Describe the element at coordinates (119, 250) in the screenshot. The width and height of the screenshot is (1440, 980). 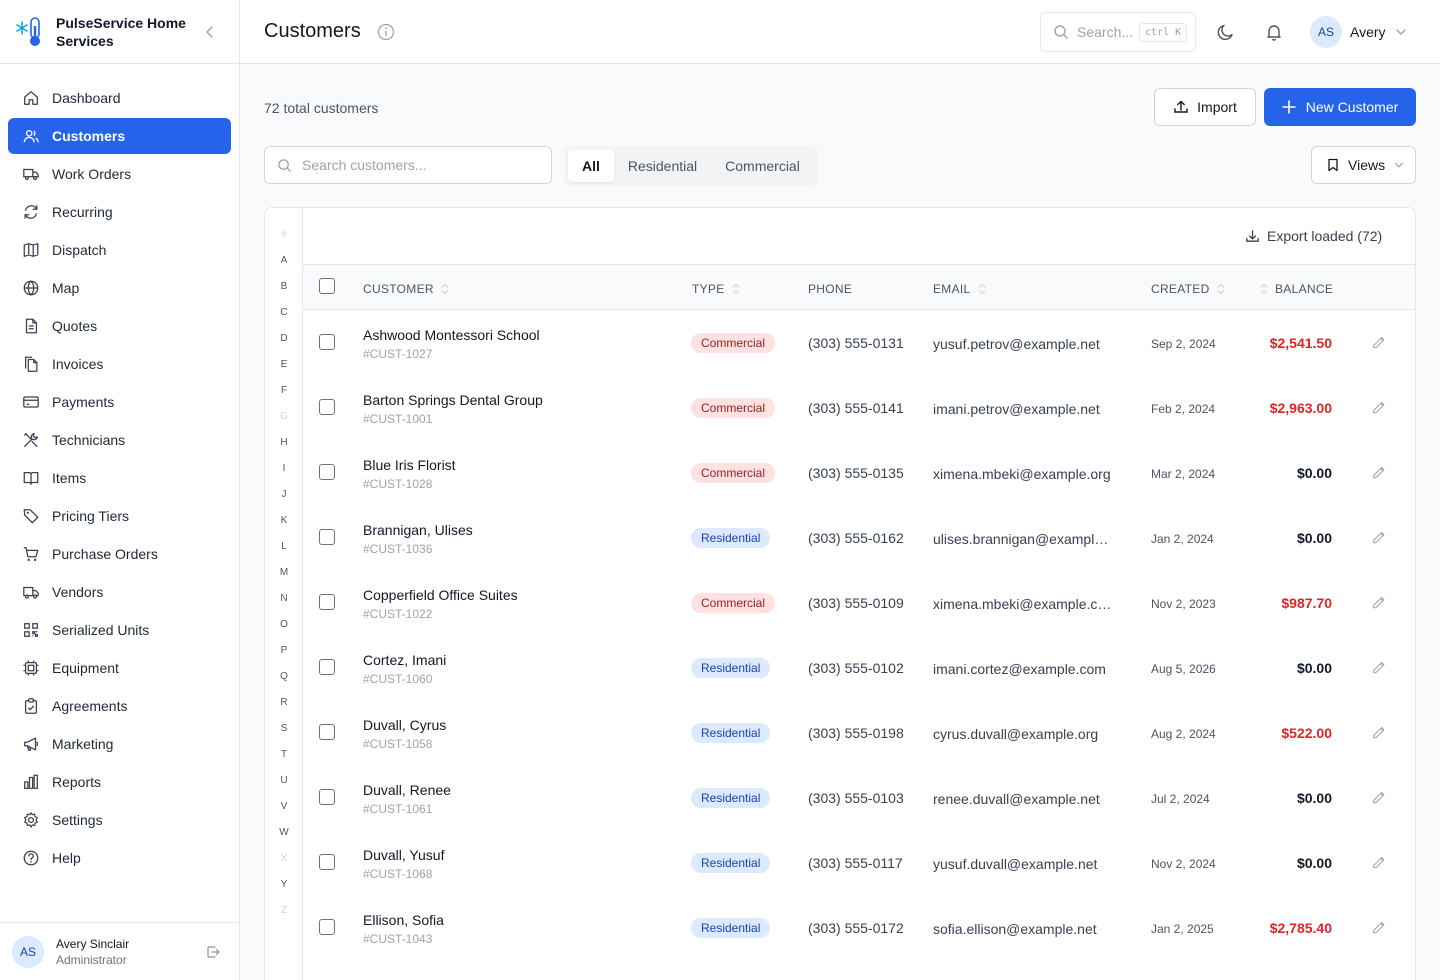
I see `sidebar-item-dispatch: Dispatch` at that location.